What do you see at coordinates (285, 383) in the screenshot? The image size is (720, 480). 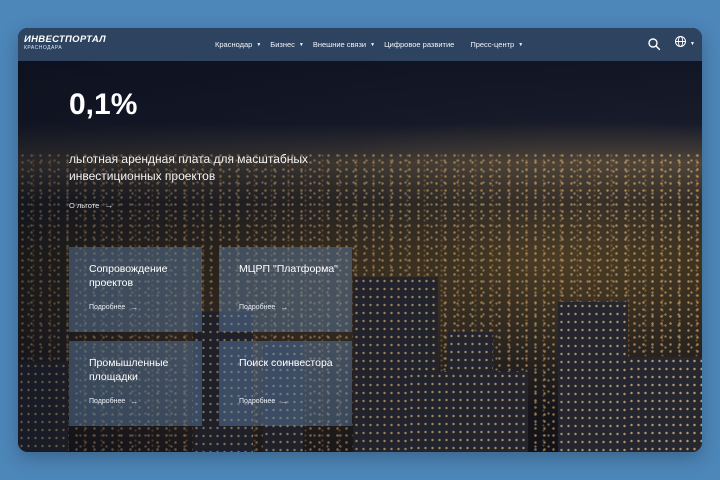 I see `card-co-investor-search: Поиск соинвестора Подробнее →` at bounding box center [285, 383].